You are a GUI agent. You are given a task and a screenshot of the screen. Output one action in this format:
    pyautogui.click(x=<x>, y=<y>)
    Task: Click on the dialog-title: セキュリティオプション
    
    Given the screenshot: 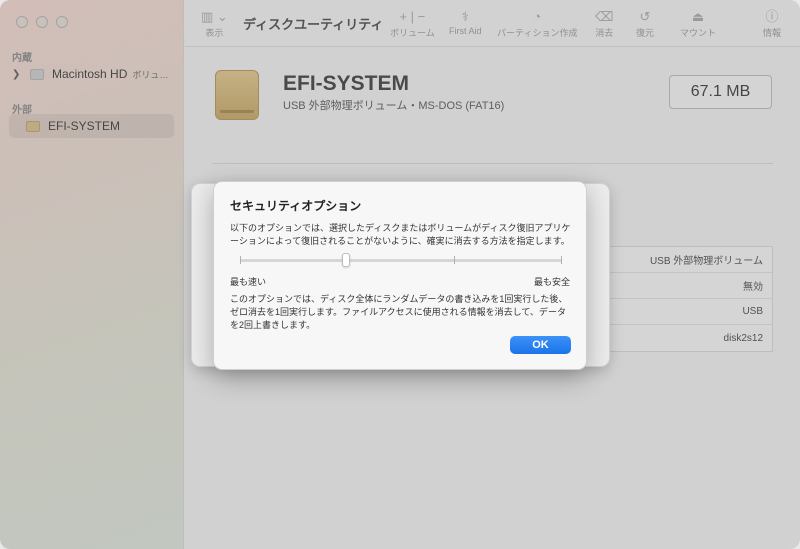 What is the action you would take?
    pyautogui.click(x=296, y=206)
    